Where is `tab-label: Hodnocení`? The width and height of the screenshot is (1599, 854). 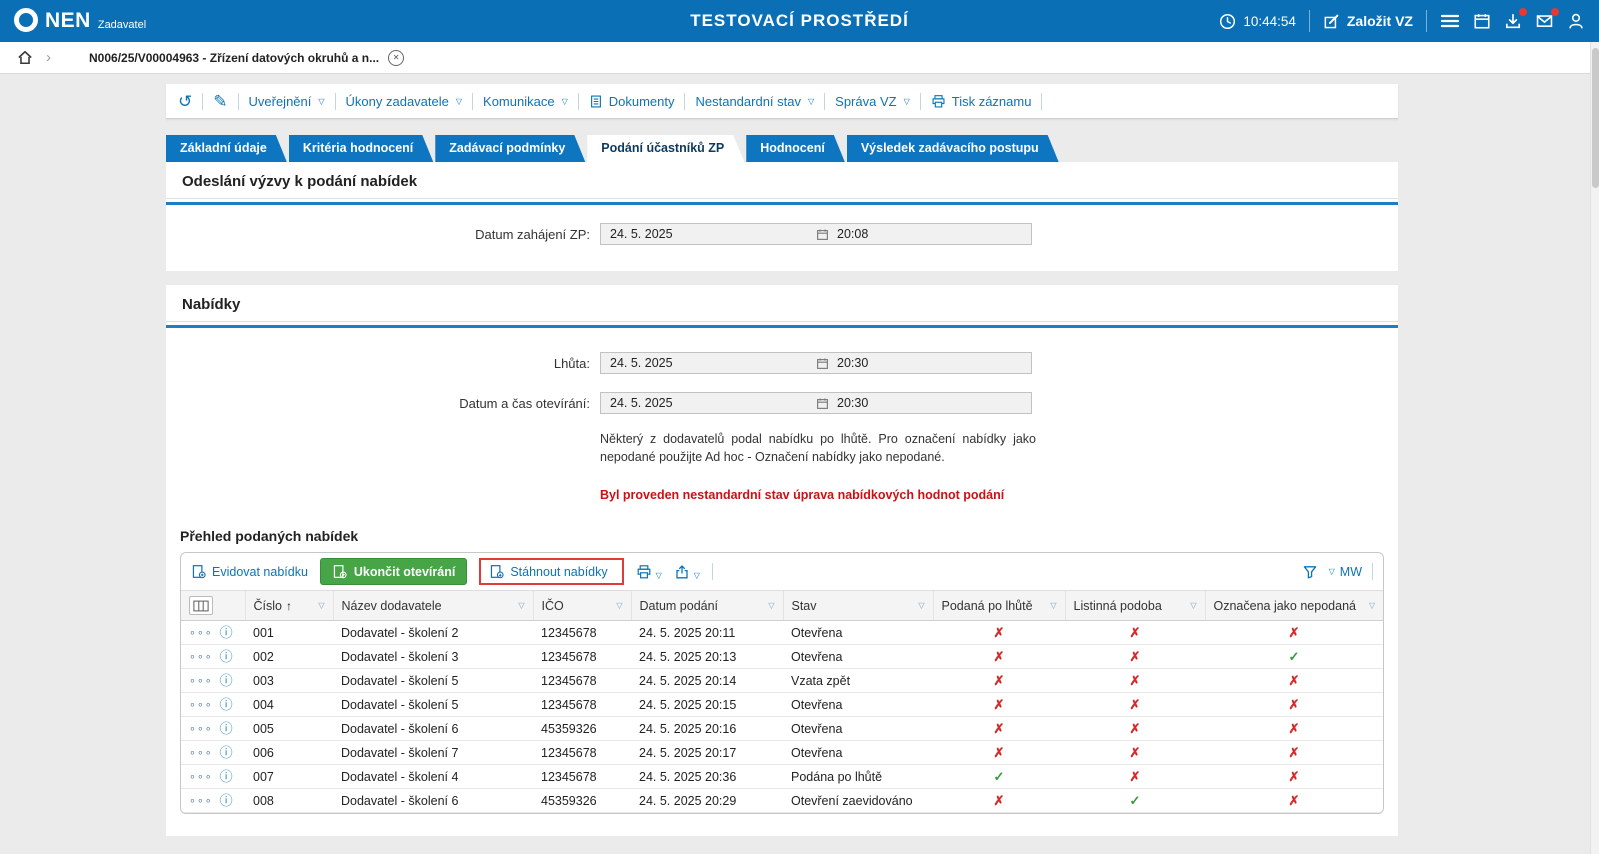 tab-label: Hodnocení is located at coordinates (792, 148).